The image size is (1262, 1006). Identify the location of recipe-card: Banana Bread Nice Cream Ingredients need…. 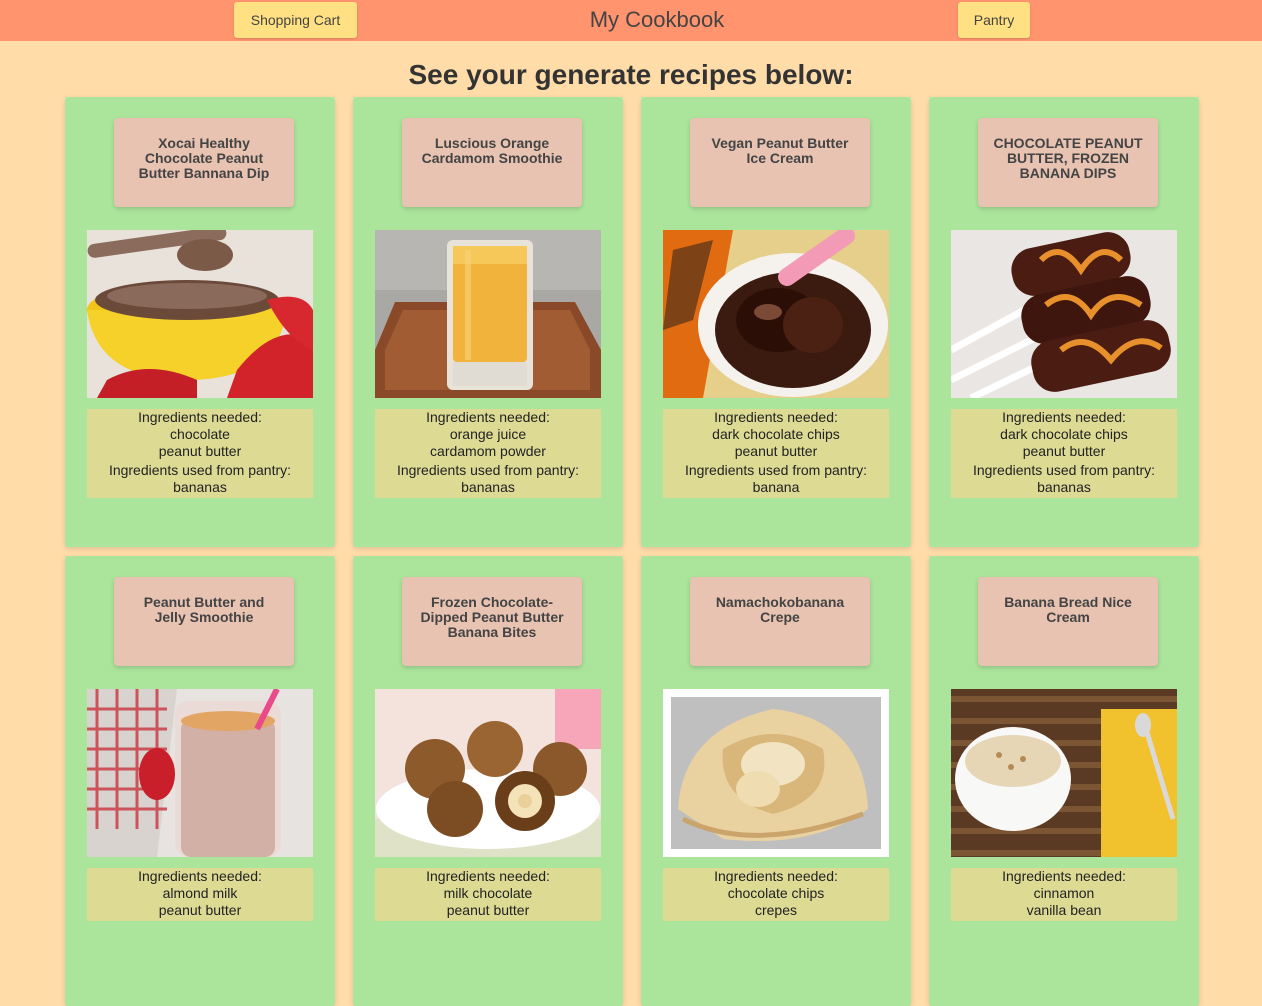
(1064, 781).